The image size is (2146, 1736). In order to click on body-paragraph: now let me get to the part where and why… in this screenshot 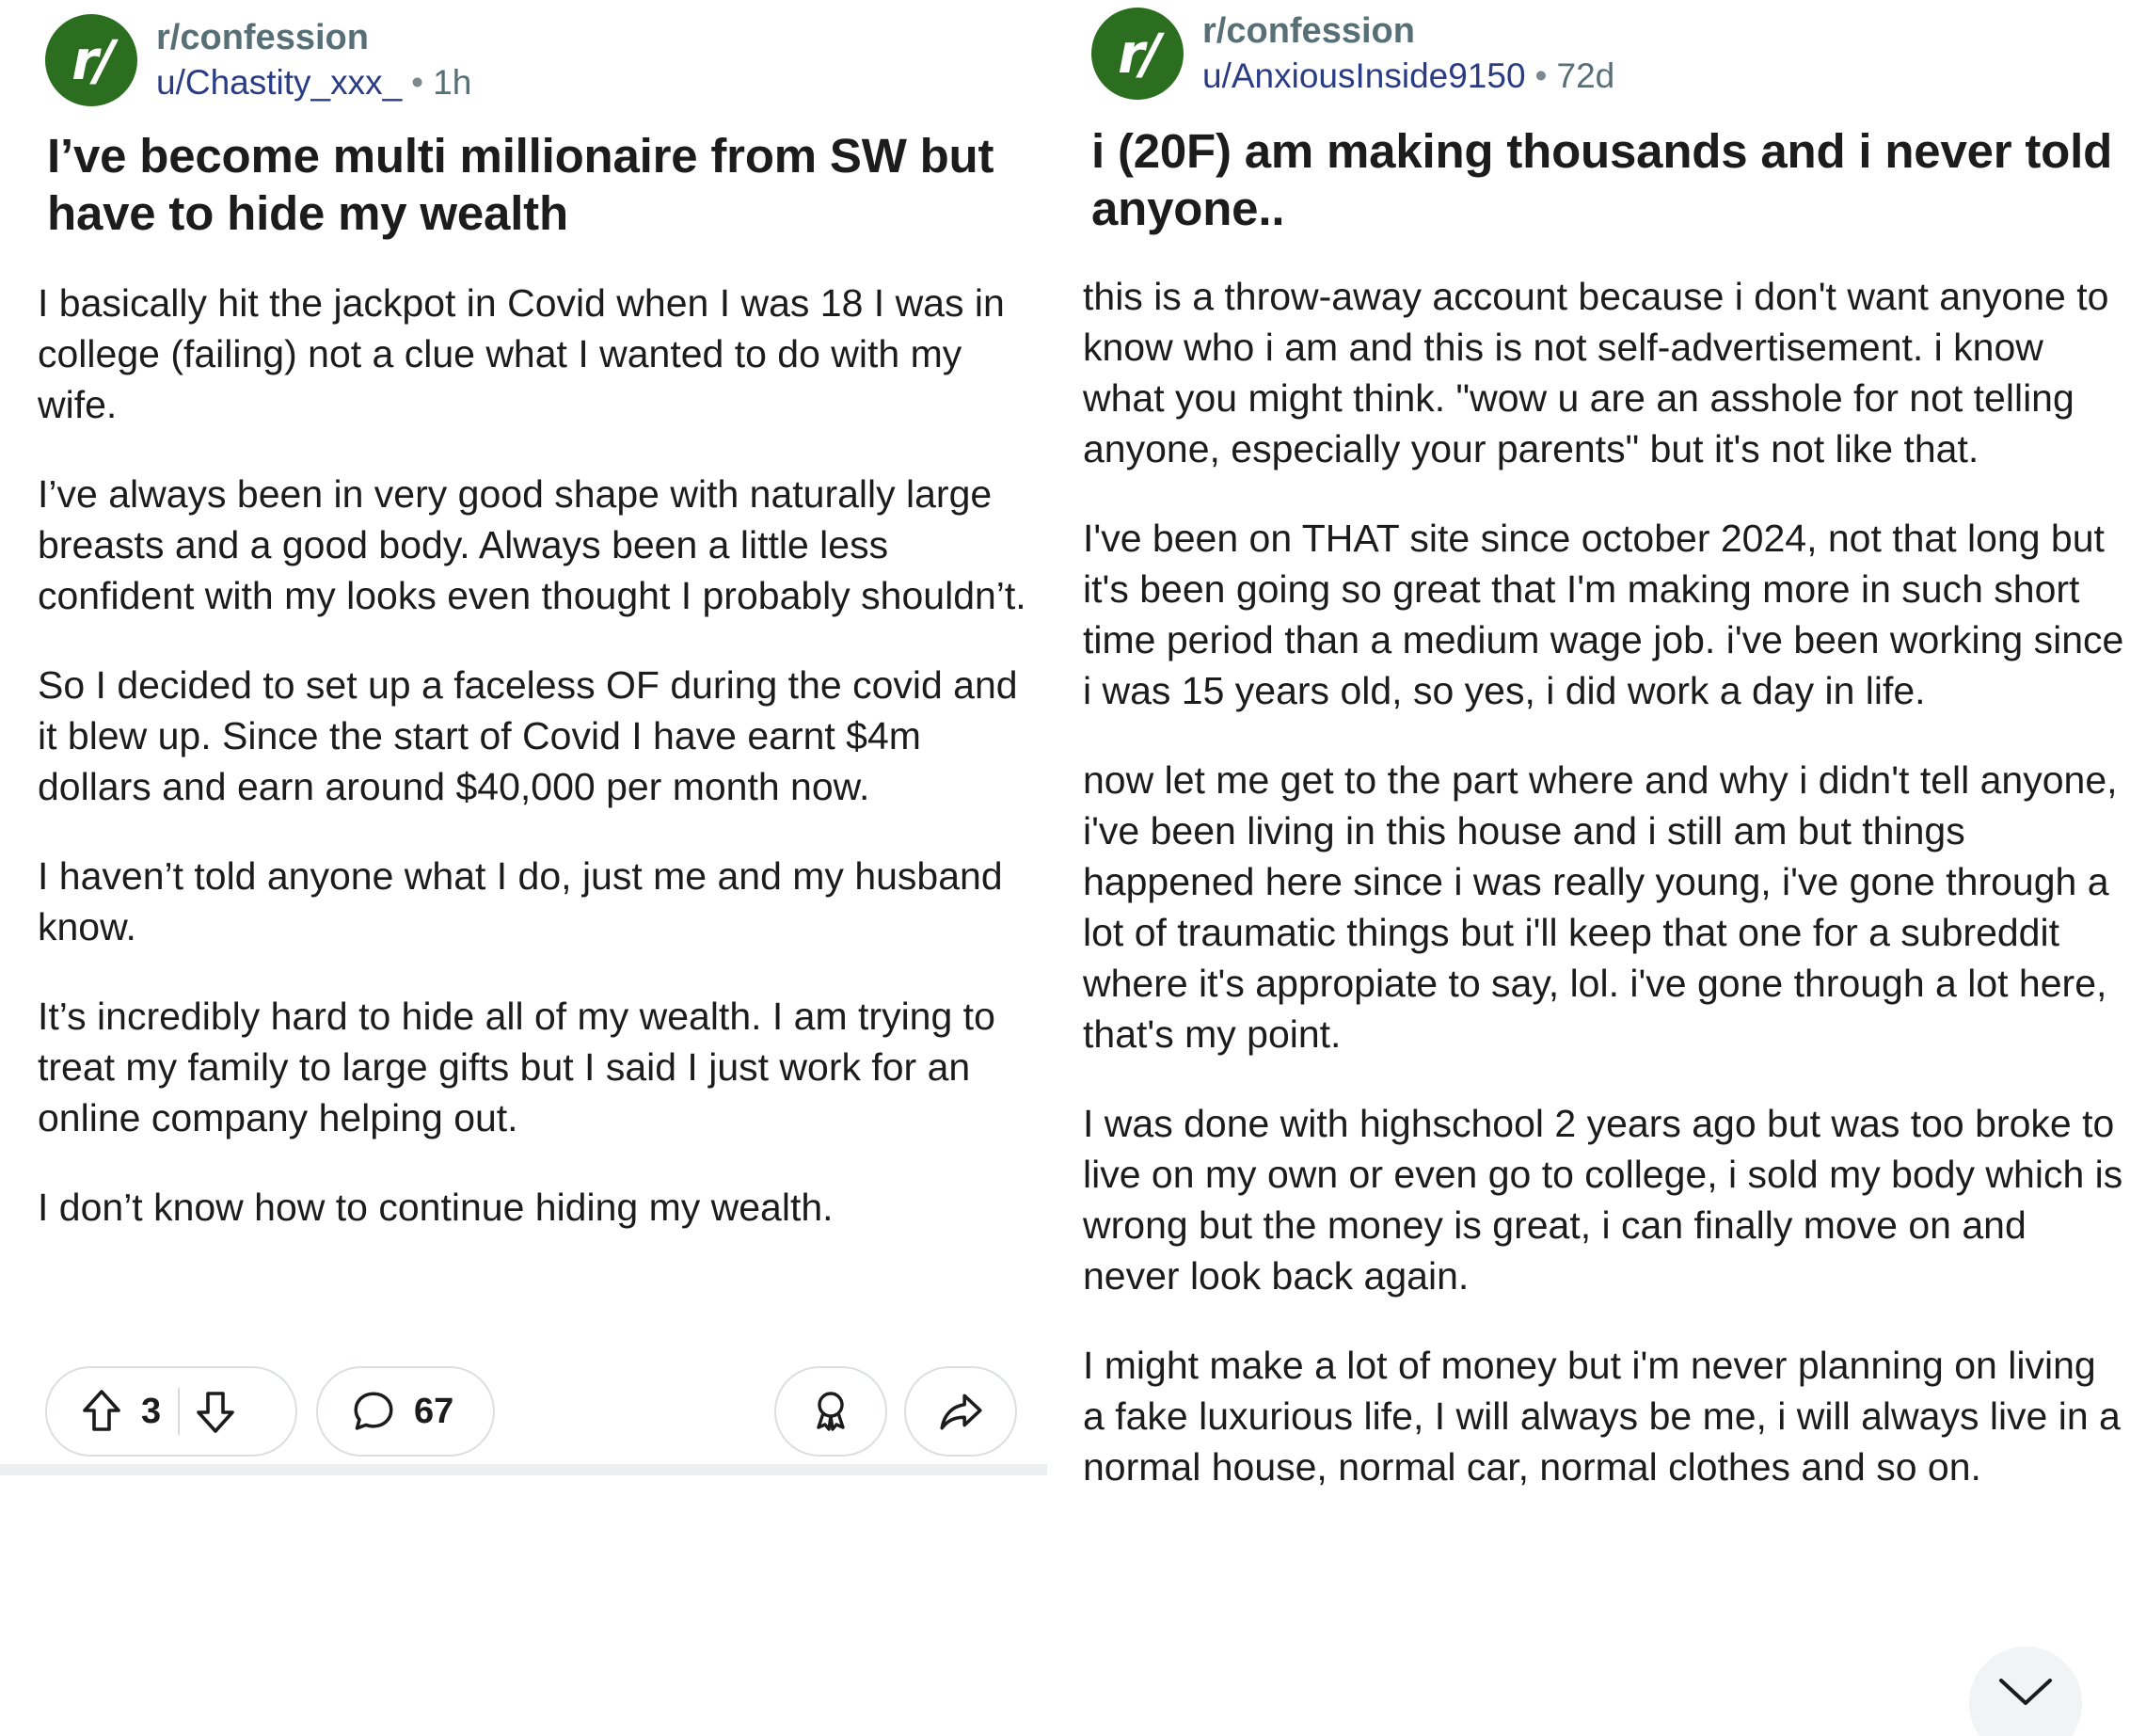, I will do `click(1600, 907)`.